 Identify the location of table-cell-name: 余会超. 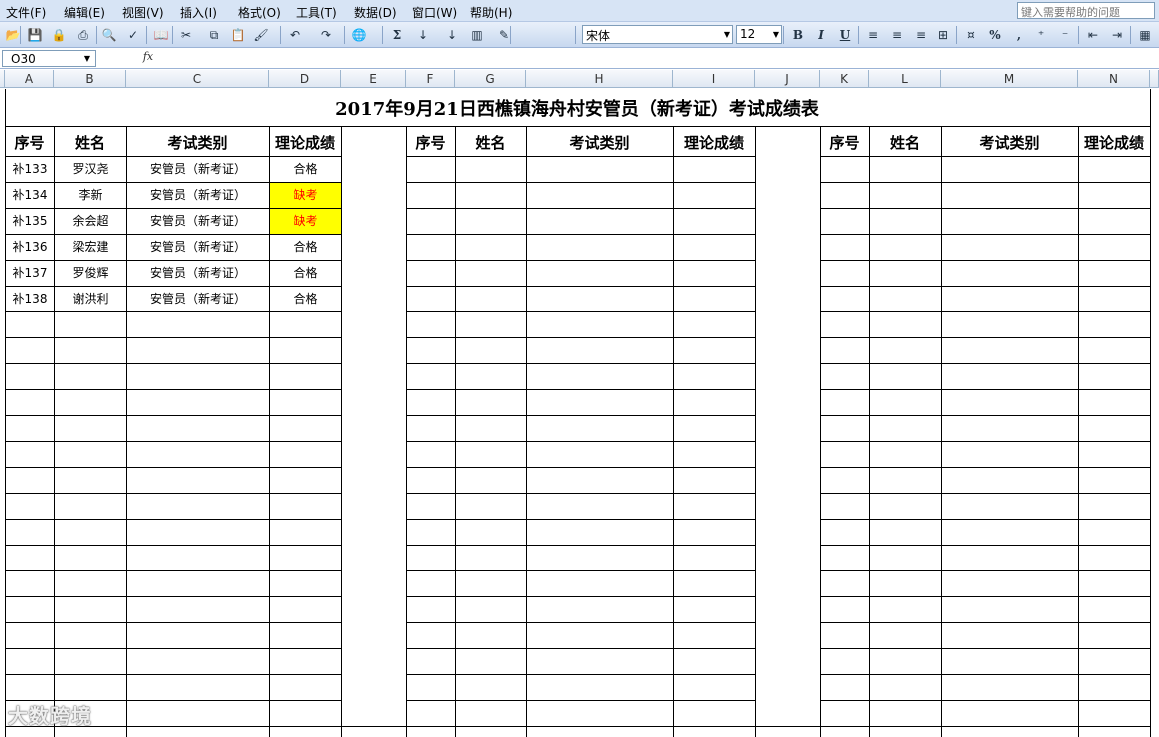
(90, 221).